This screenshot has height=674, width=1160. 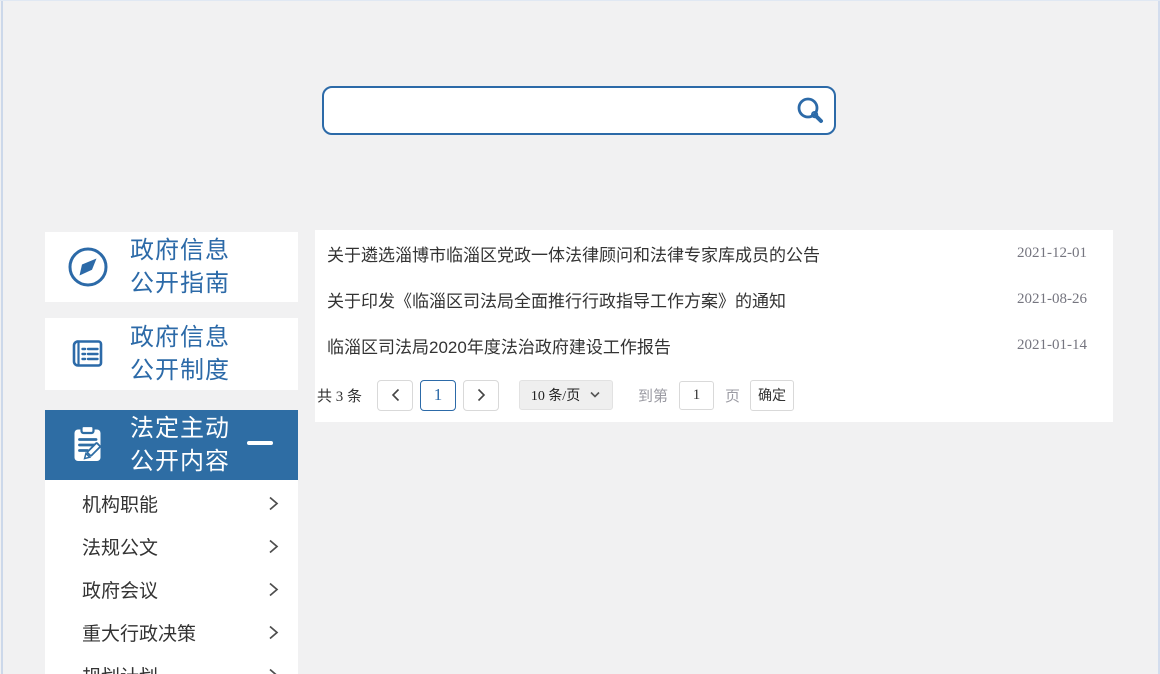 What do you see at coordinates (556, 299) in the screenshot?
I see `article-title: 关于印发《临淄区司法局全面推行行政指导工作方案》的通知` at bounding box center [556, 299].